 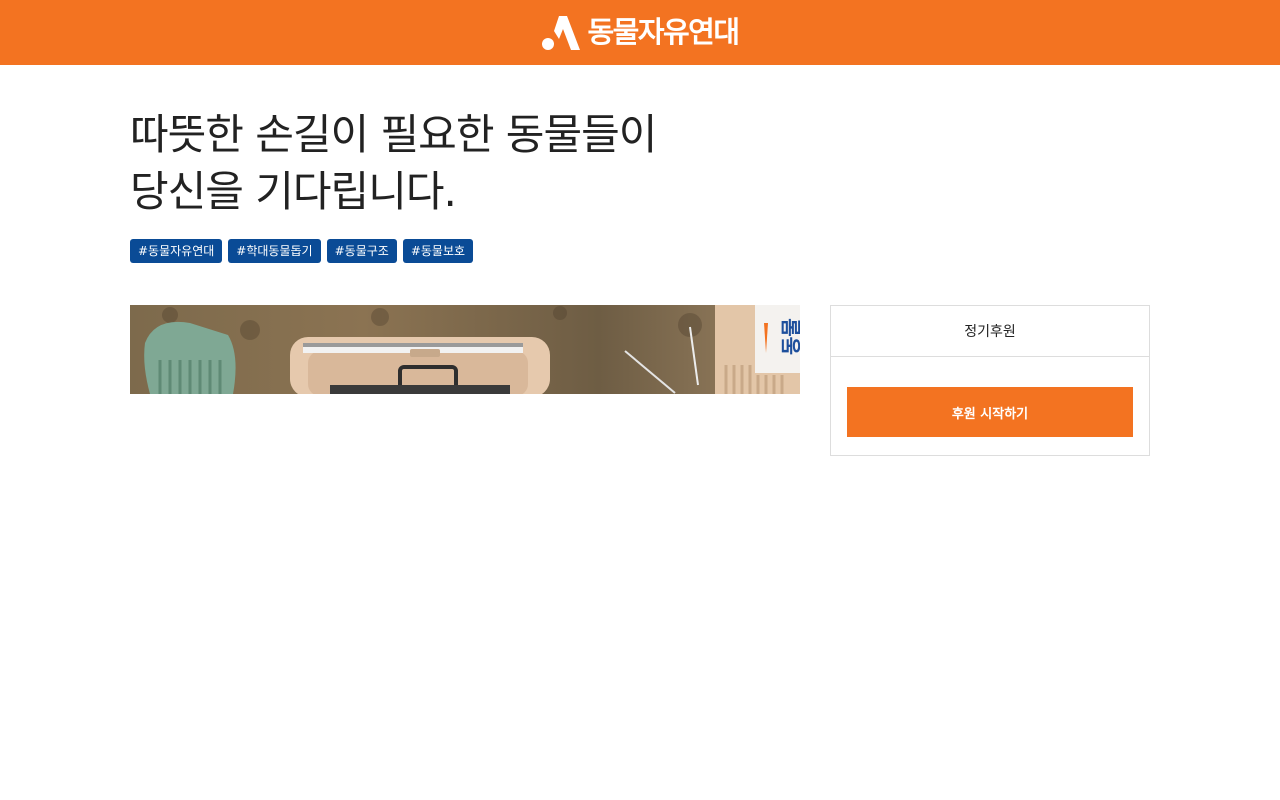 I want to click on photo-sign-text: 동물, so click(x=789, y=336).